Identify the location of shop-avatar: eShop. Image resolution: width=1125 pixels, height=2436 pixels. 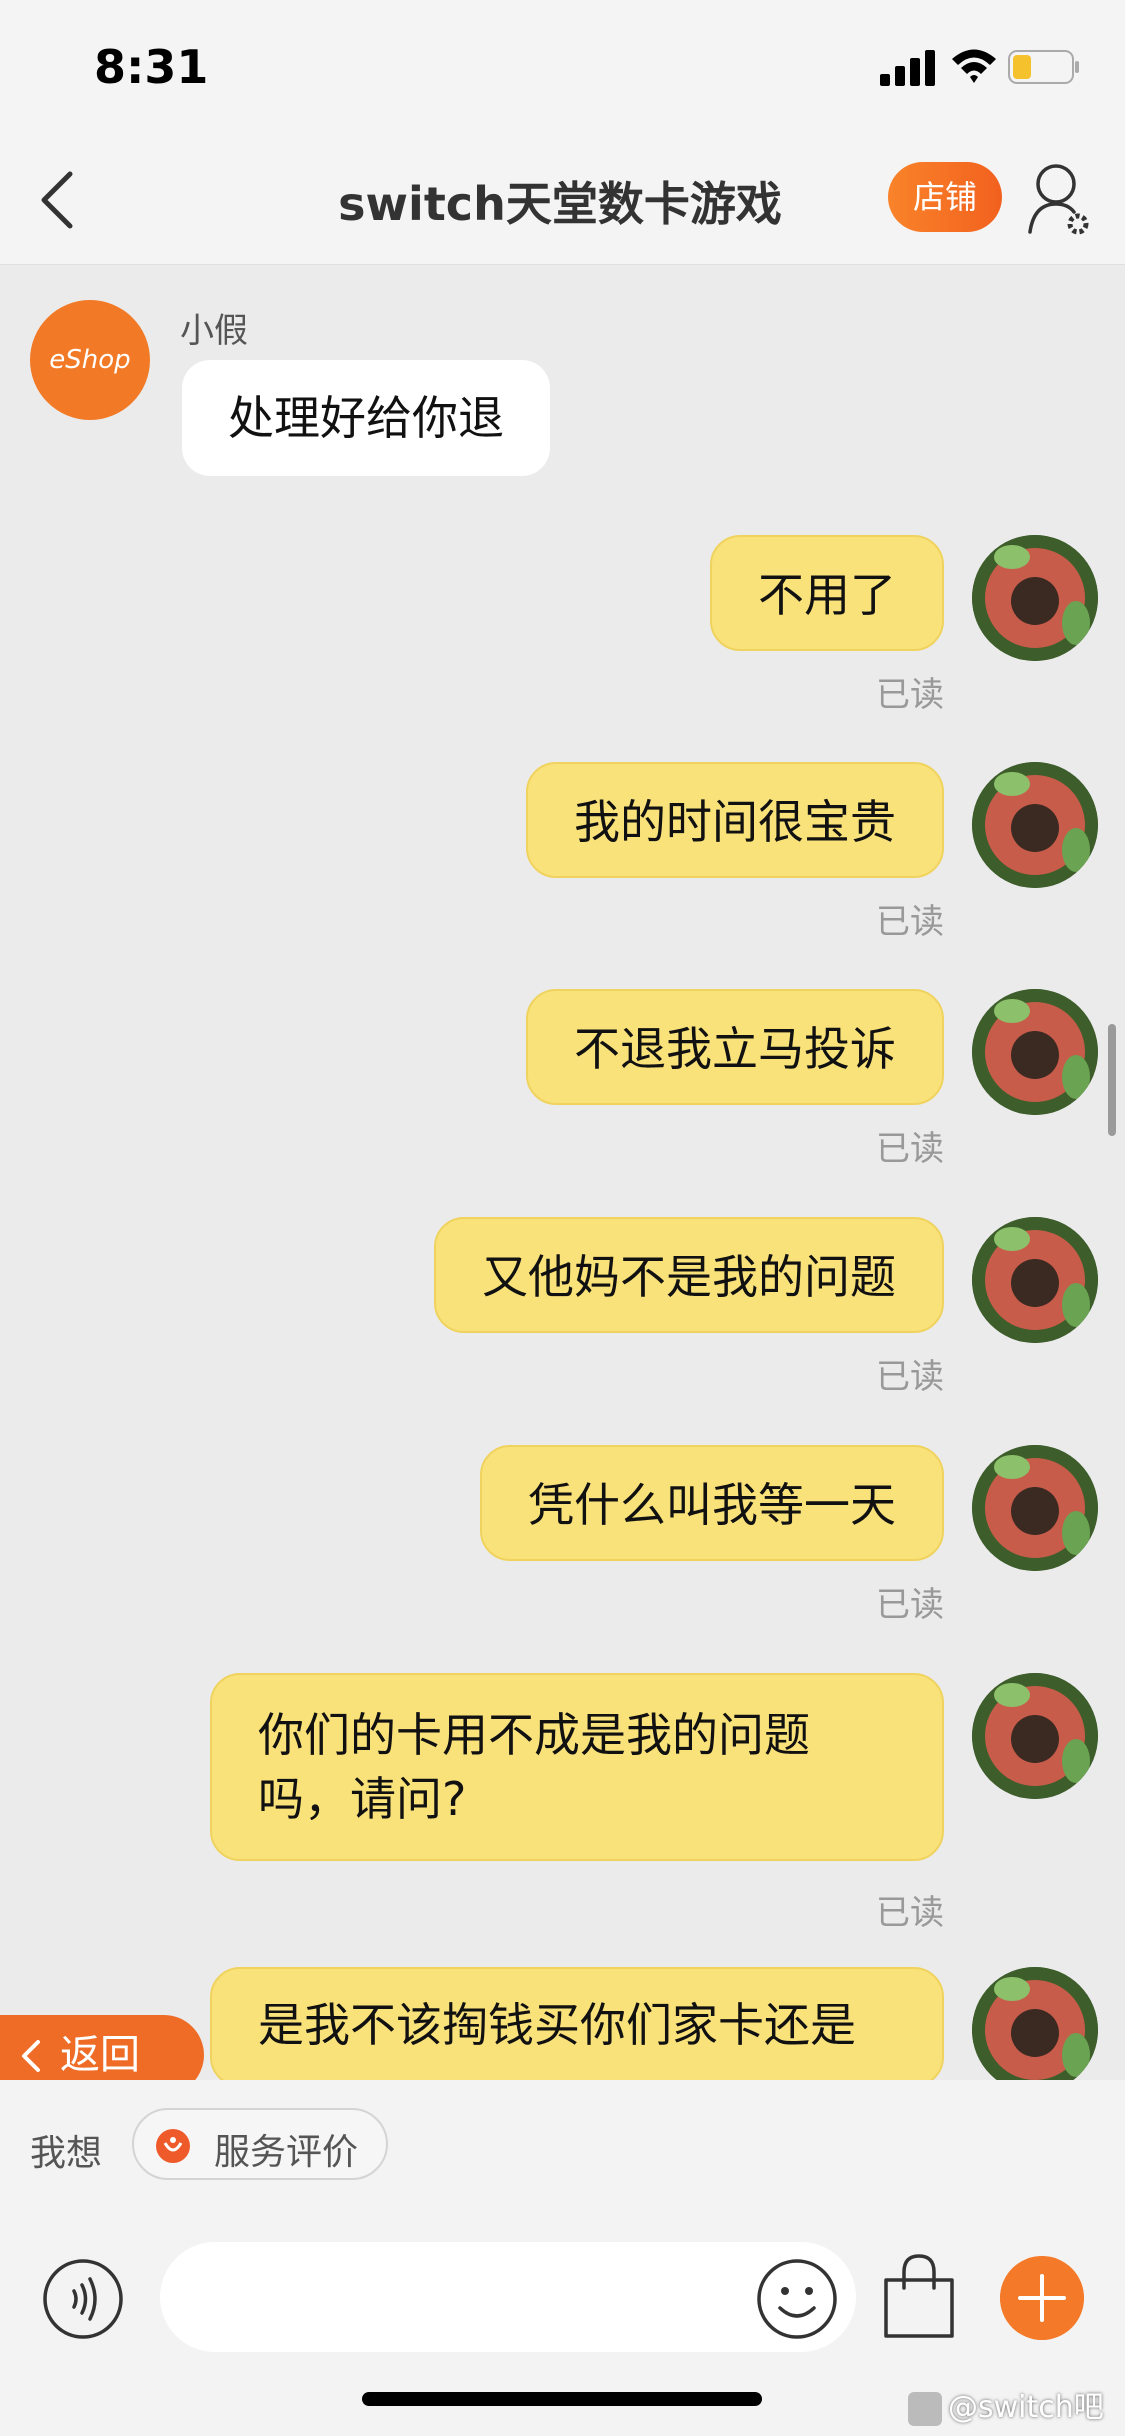
(90, 360).